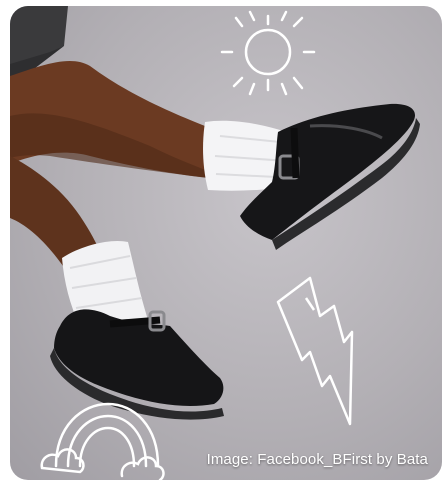 This screenshot has height=481, width=448. I want to click on lightning-bolt-doodle, so click(315, 351).